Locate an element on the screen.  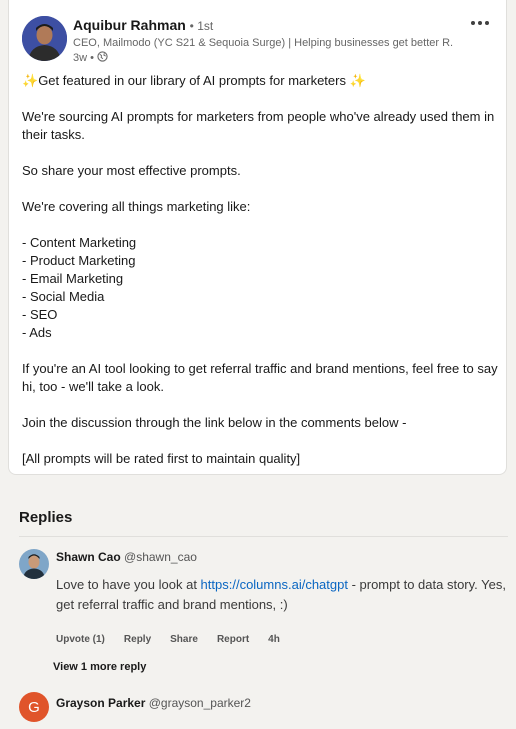
divider is located at coordinates (263, 536).